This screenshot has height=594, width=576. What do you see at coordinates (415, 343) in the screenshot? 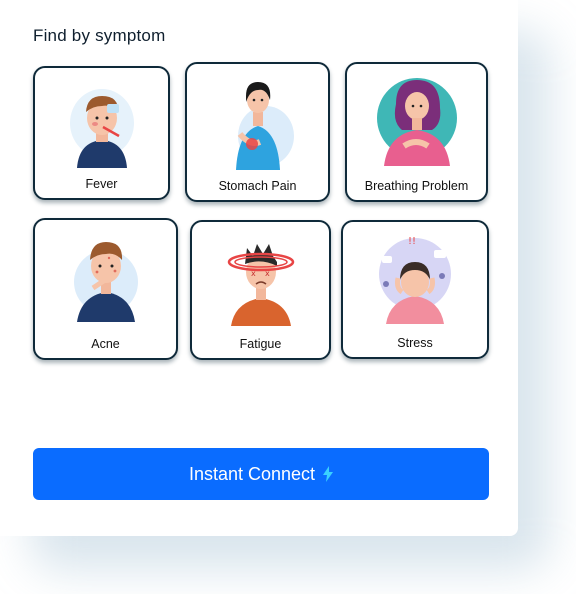
I see `symptom-label-stress: Stress` at bounding box center [415, 343].